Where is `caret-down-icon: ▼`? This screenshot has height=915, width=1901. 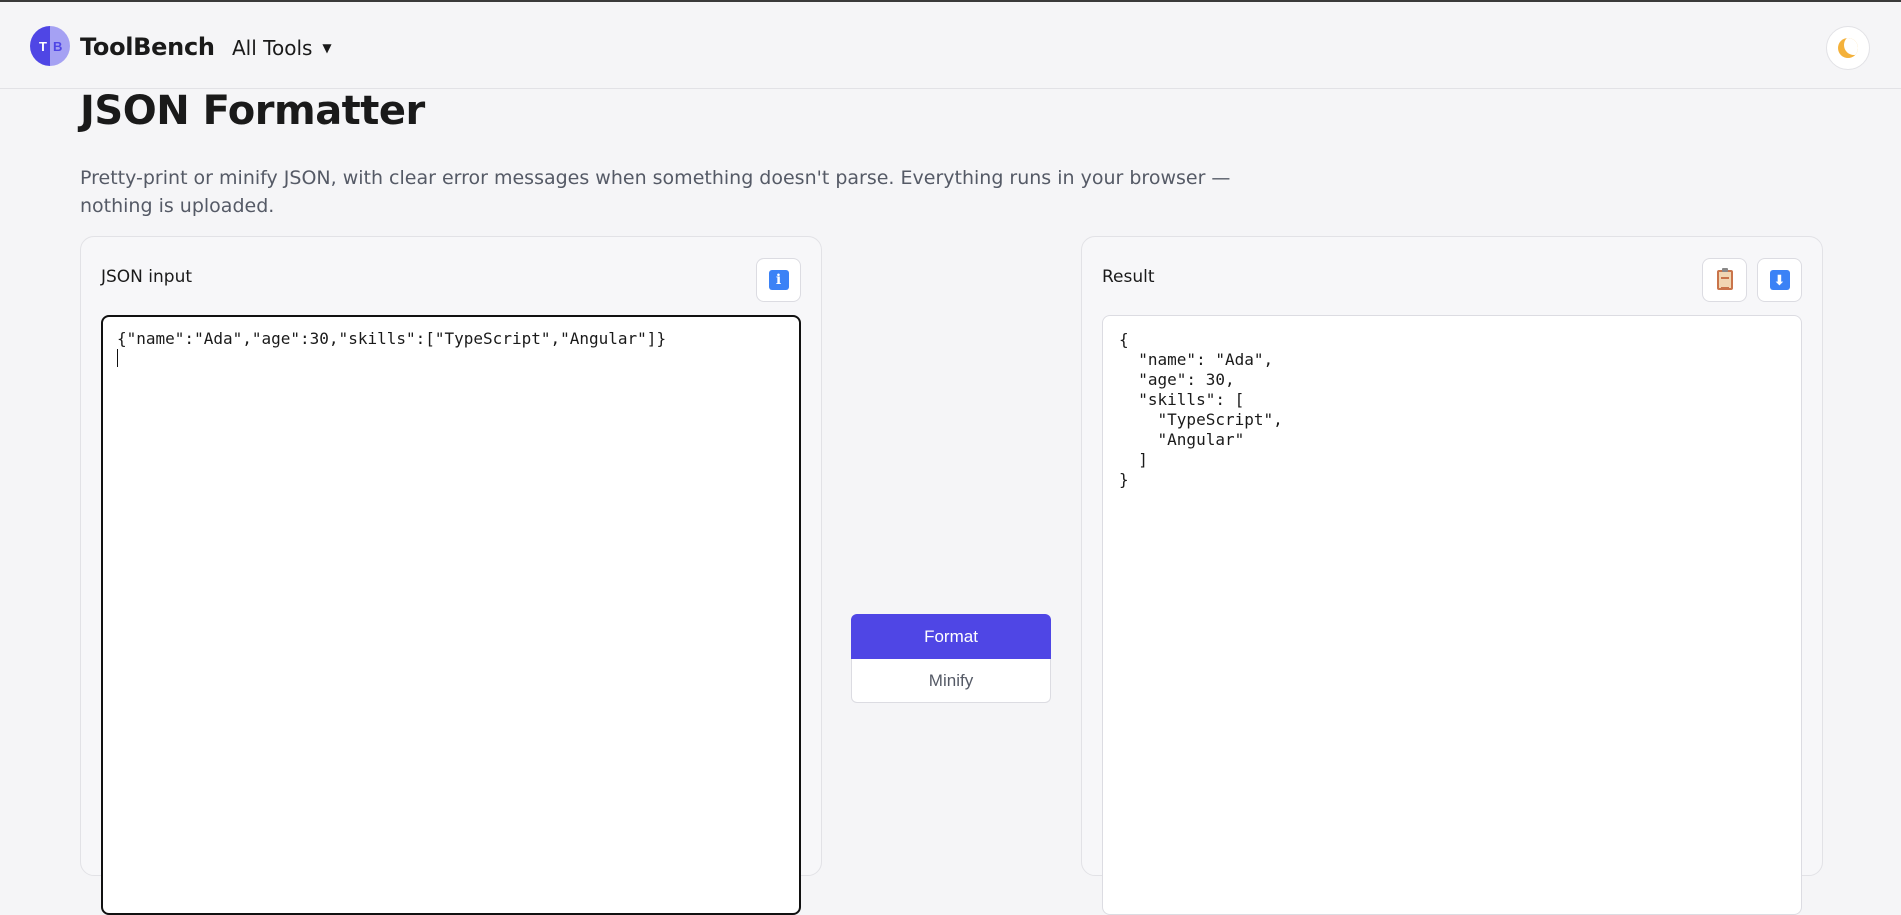 caret-down-icon: ▼ is located at coordinates (327, 48).